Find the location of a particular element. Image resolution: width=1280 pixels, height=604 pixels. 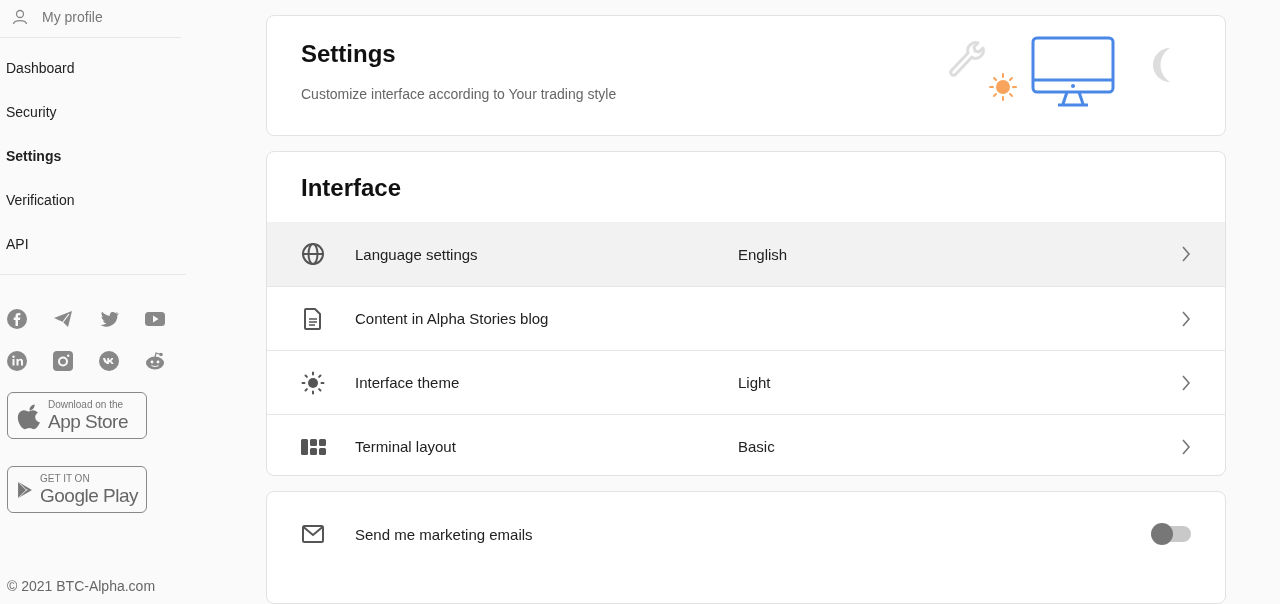

section-title: Interface is located at coordinates (351, 188).